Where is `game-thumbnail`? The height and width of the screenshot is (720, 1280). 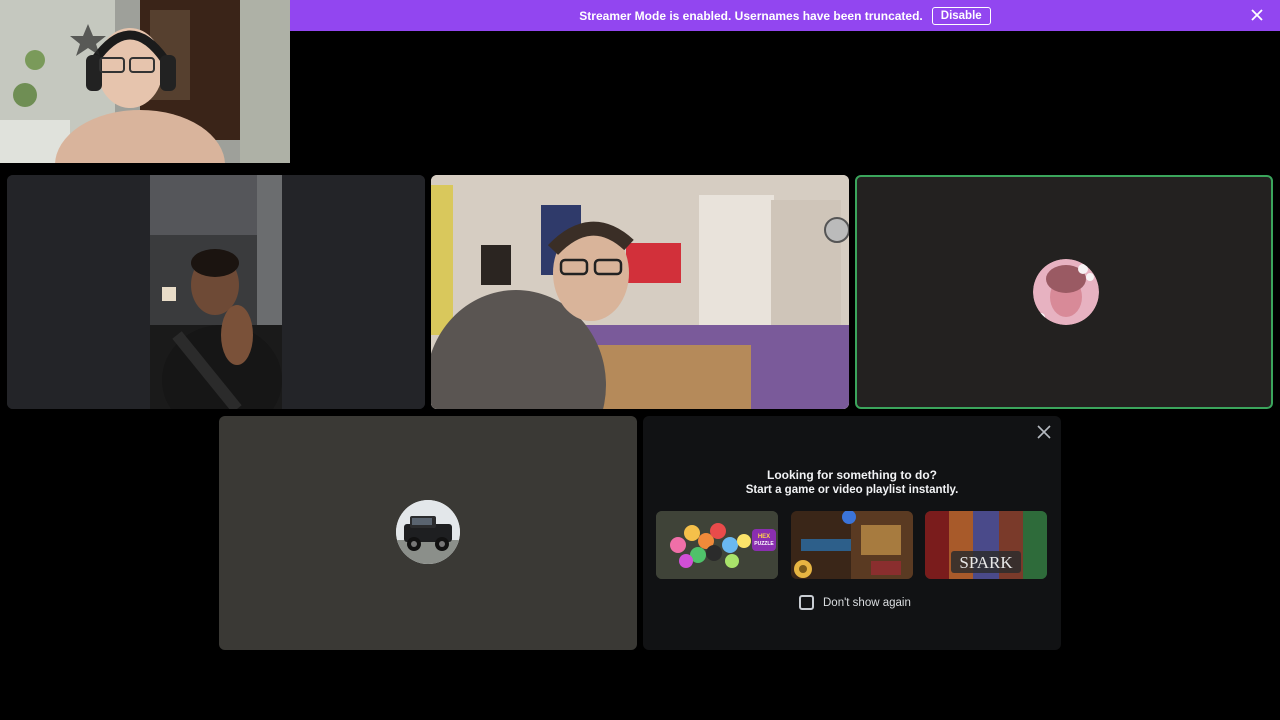 game-thumbnail is located at coordinates (852, 545).